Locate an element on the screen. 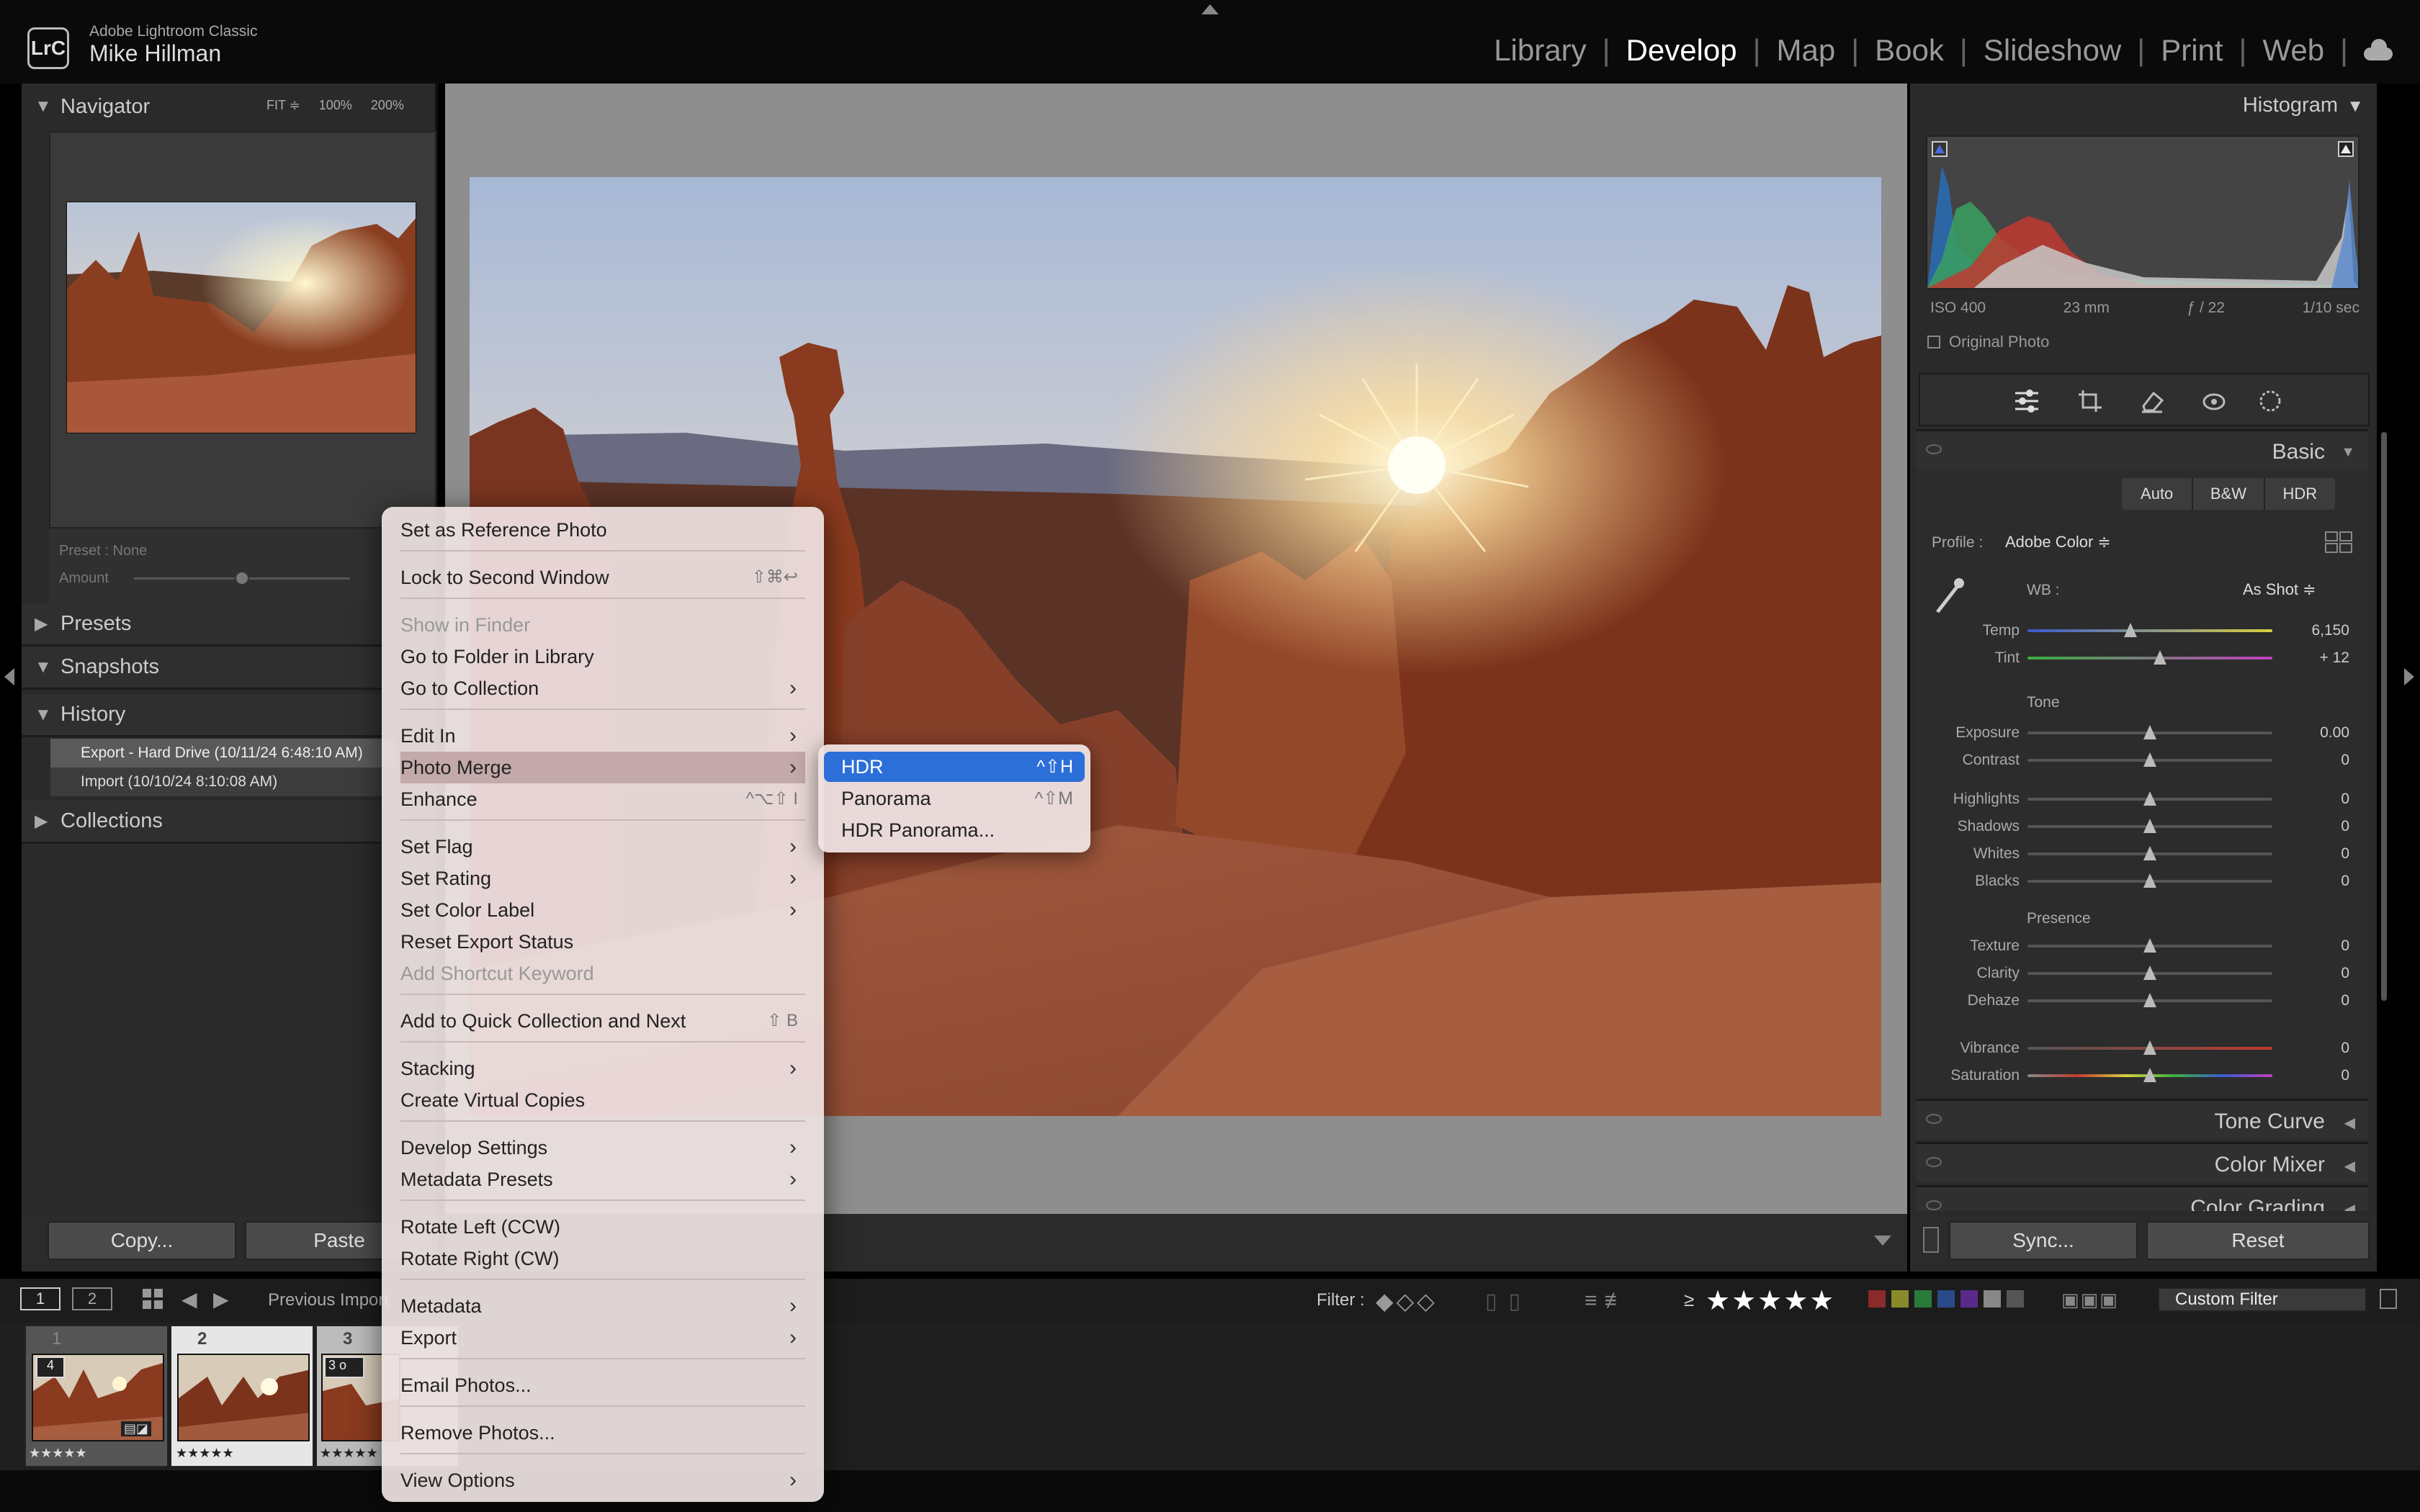  menu-item-go-to-collection: Go to Collection › is located at coordinates (602, 688).